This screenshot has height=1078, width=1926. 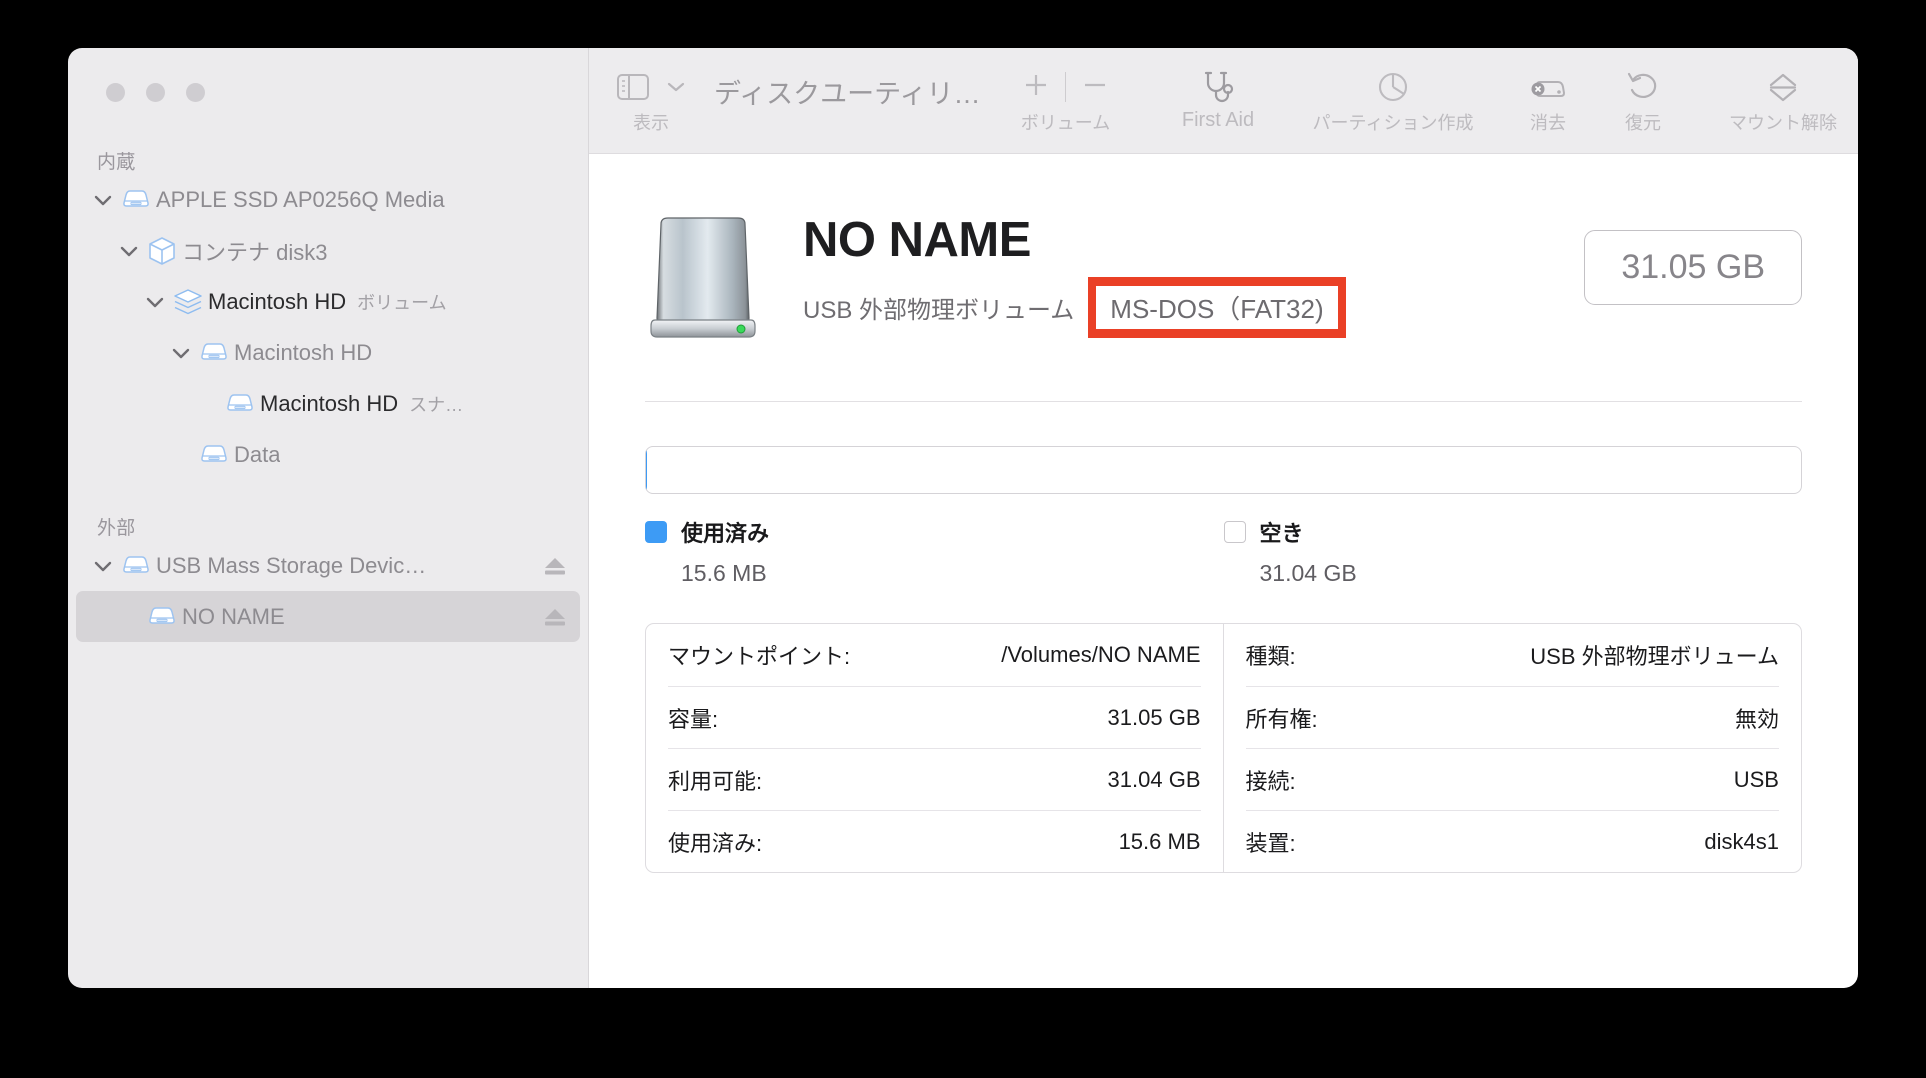 I want to click on partition-button: パーティション作成, so click(x=1393, y=91).